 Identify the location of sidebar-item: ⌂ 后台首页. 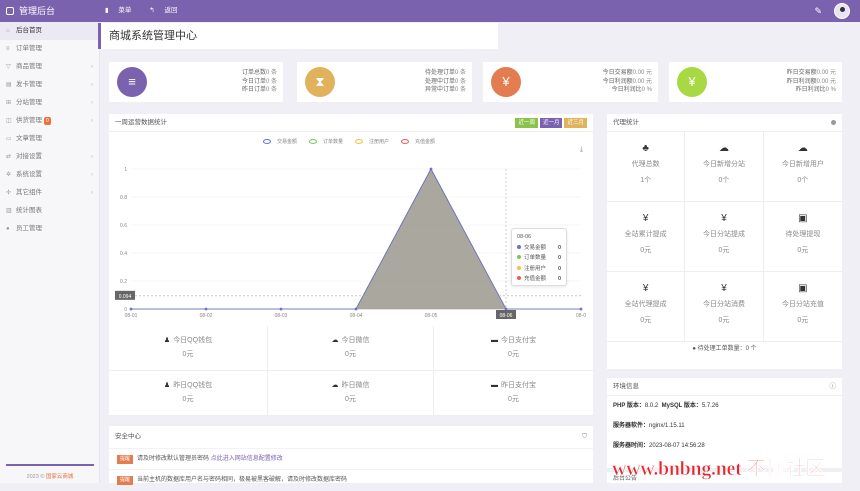
(49, 31).